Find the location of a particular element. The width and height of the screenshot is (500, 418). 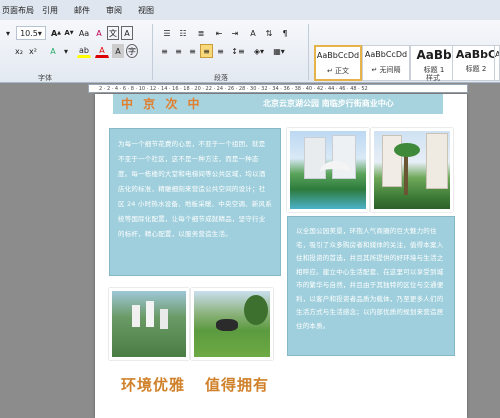

style-name: ↵ 正文 is located at coordinates (338, 71).